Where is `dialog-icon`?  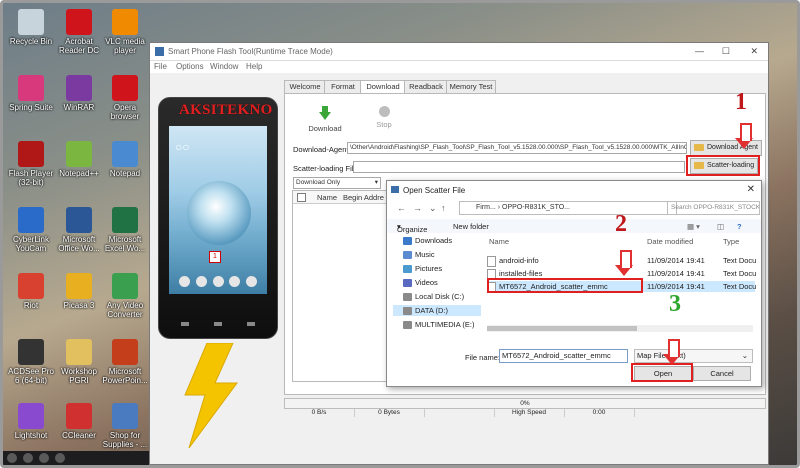 dialog-icon is located at coordinates (395, 189).